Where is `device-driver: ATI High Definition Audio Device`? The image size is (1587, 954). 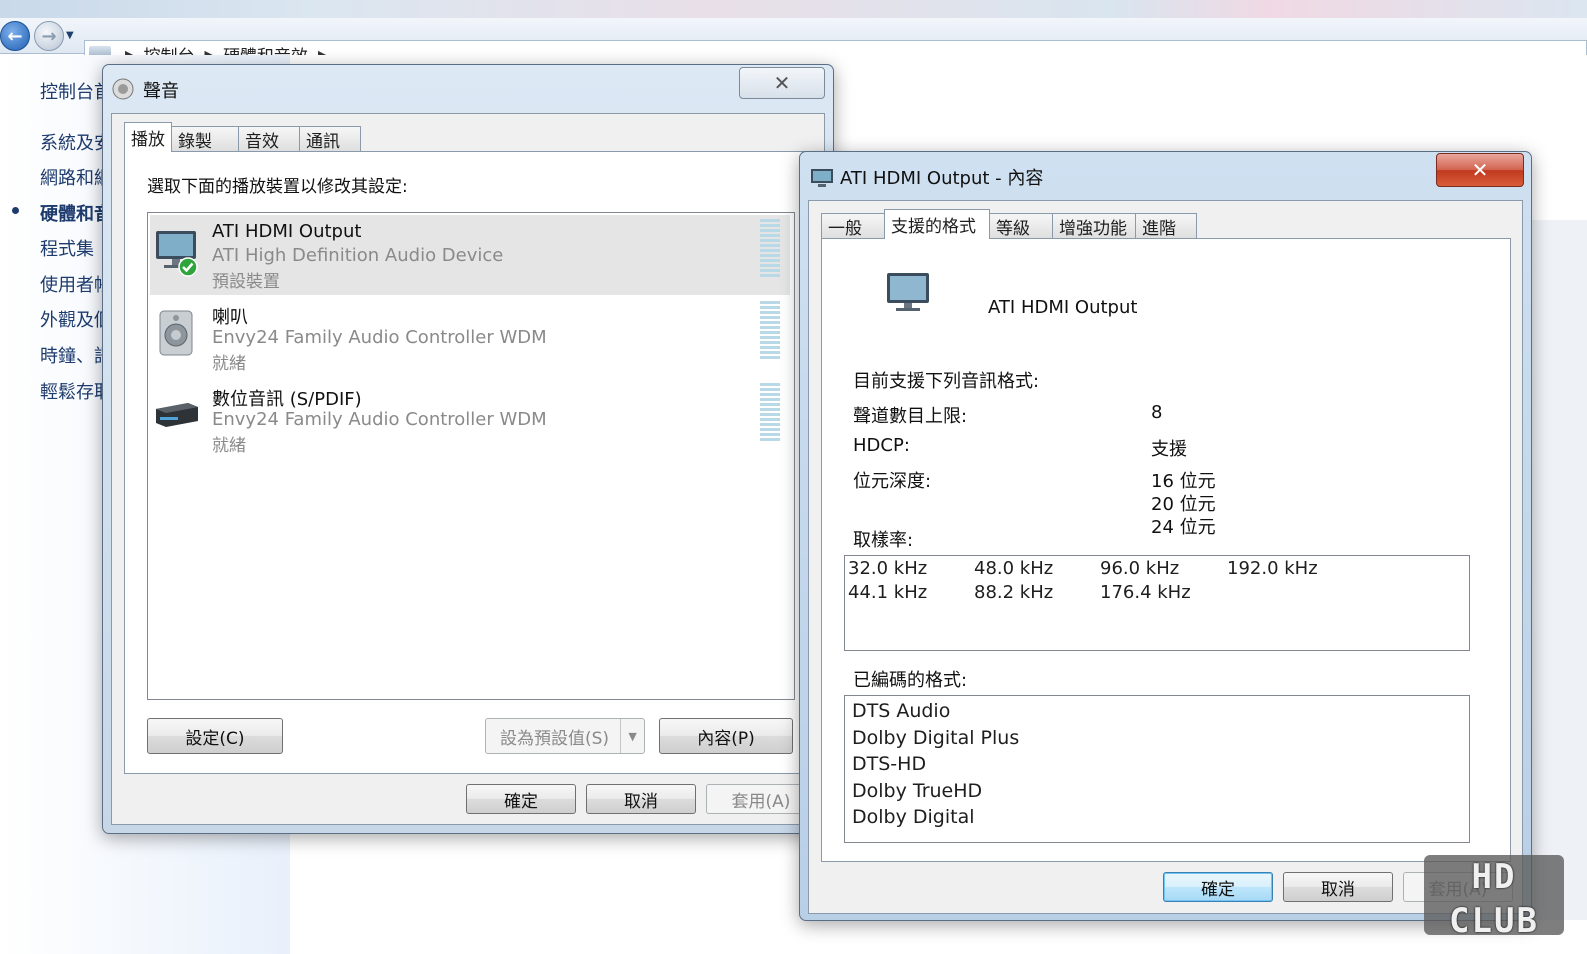 device-driver: ATI High Definition Audio Device is located at coordinates (358, 255).